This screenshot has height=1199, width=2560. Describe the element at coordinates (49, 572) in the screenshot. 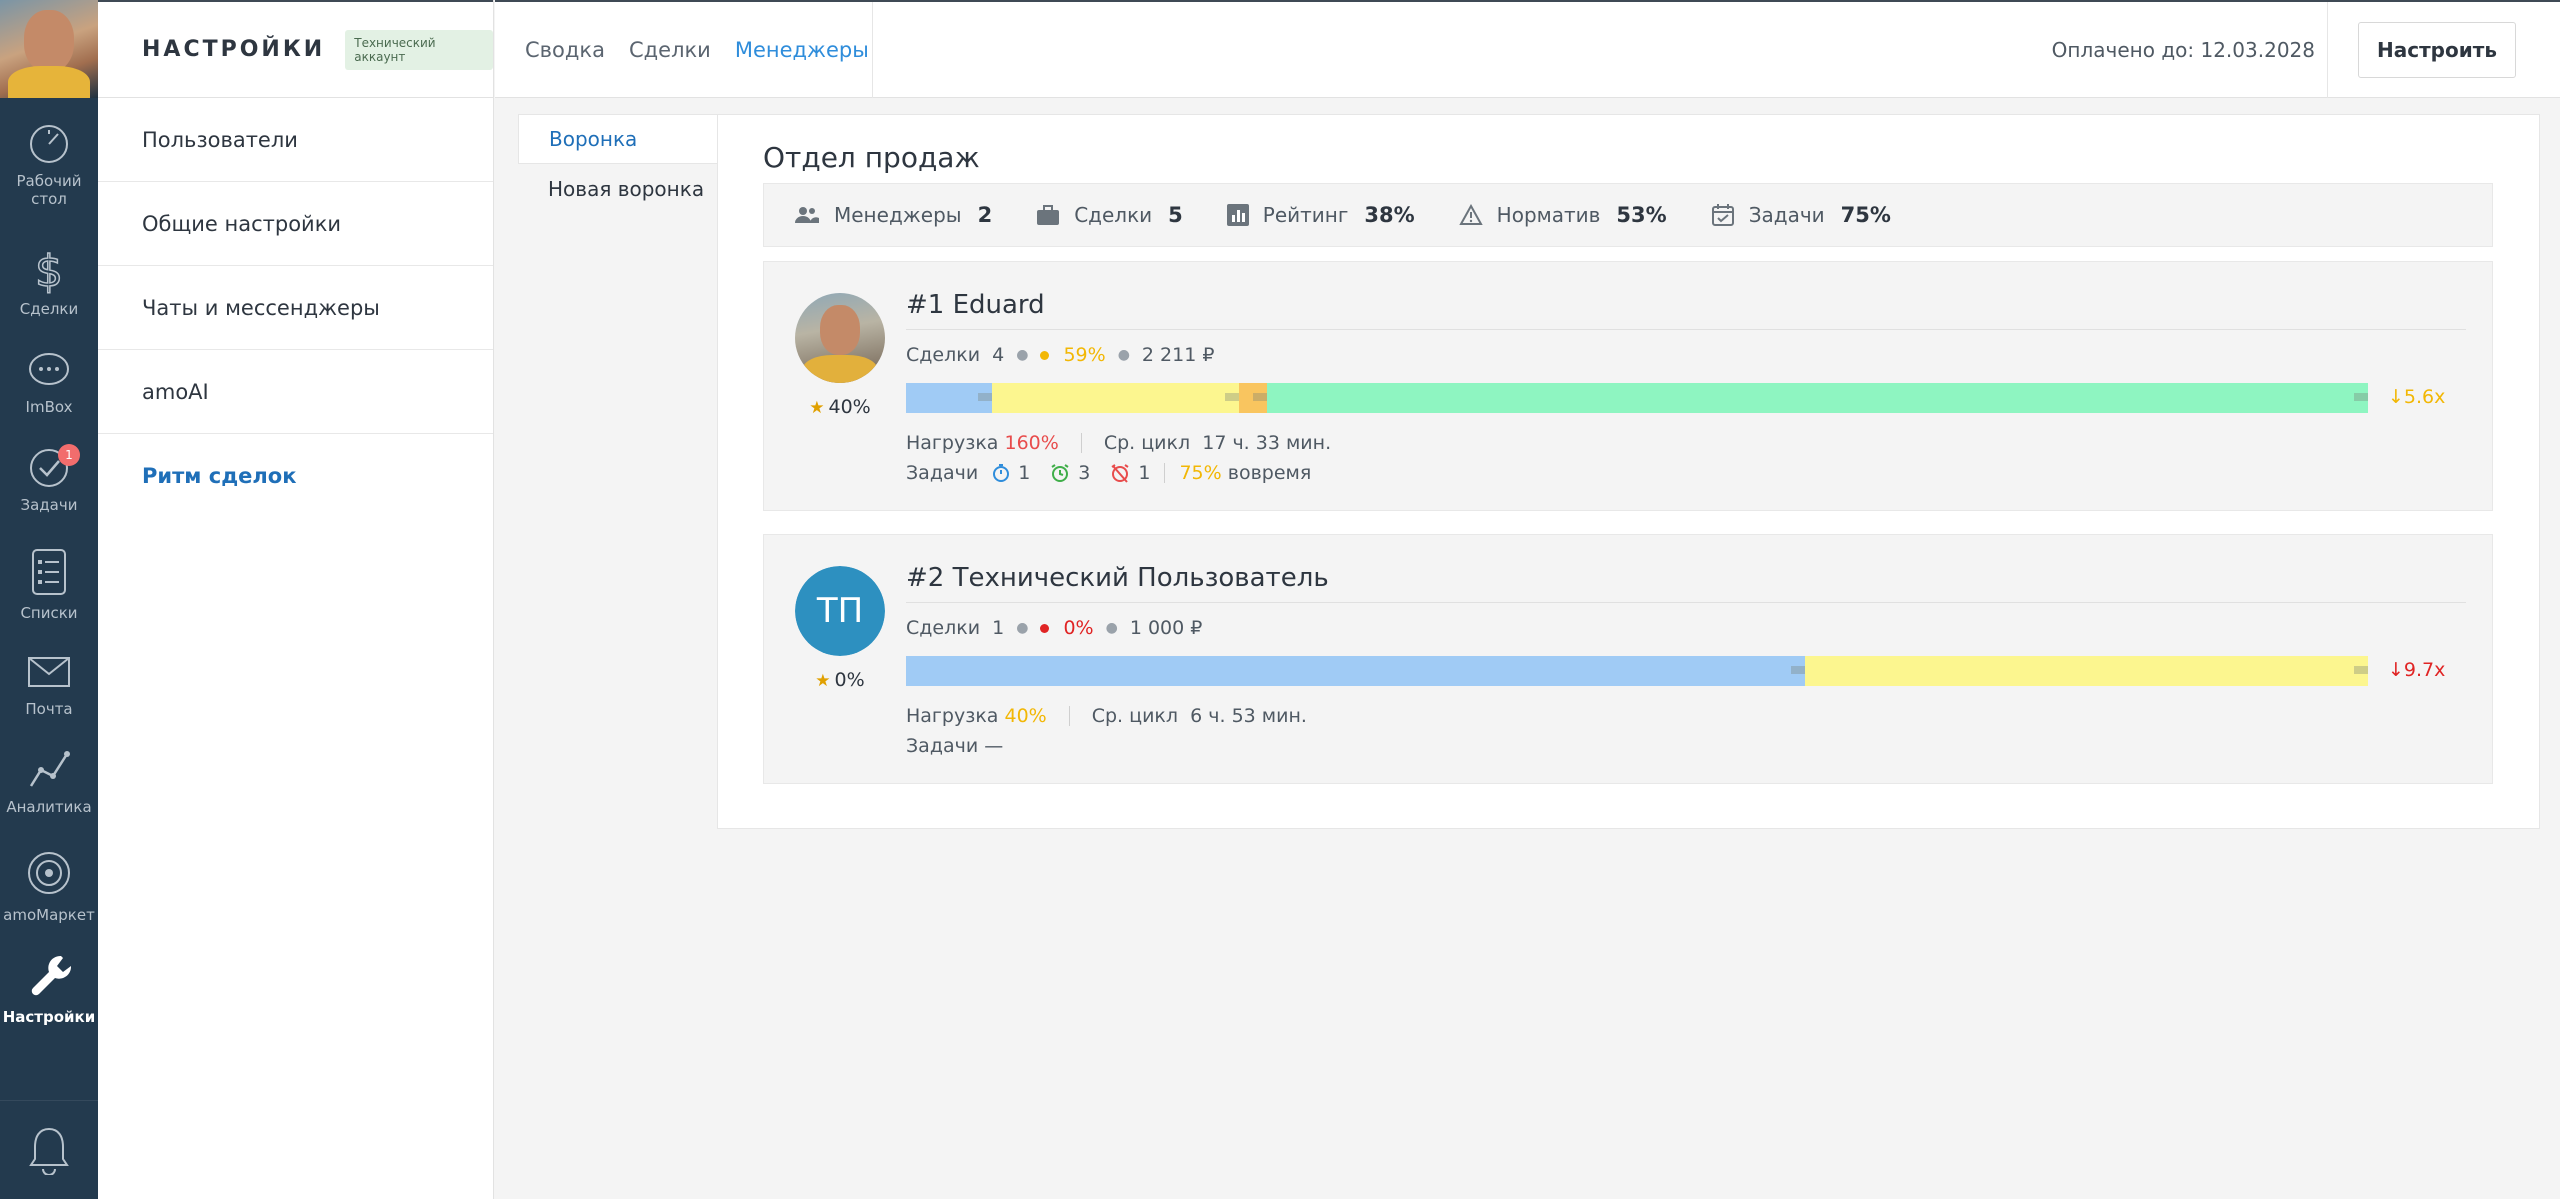

I see `list-icon` at that location.